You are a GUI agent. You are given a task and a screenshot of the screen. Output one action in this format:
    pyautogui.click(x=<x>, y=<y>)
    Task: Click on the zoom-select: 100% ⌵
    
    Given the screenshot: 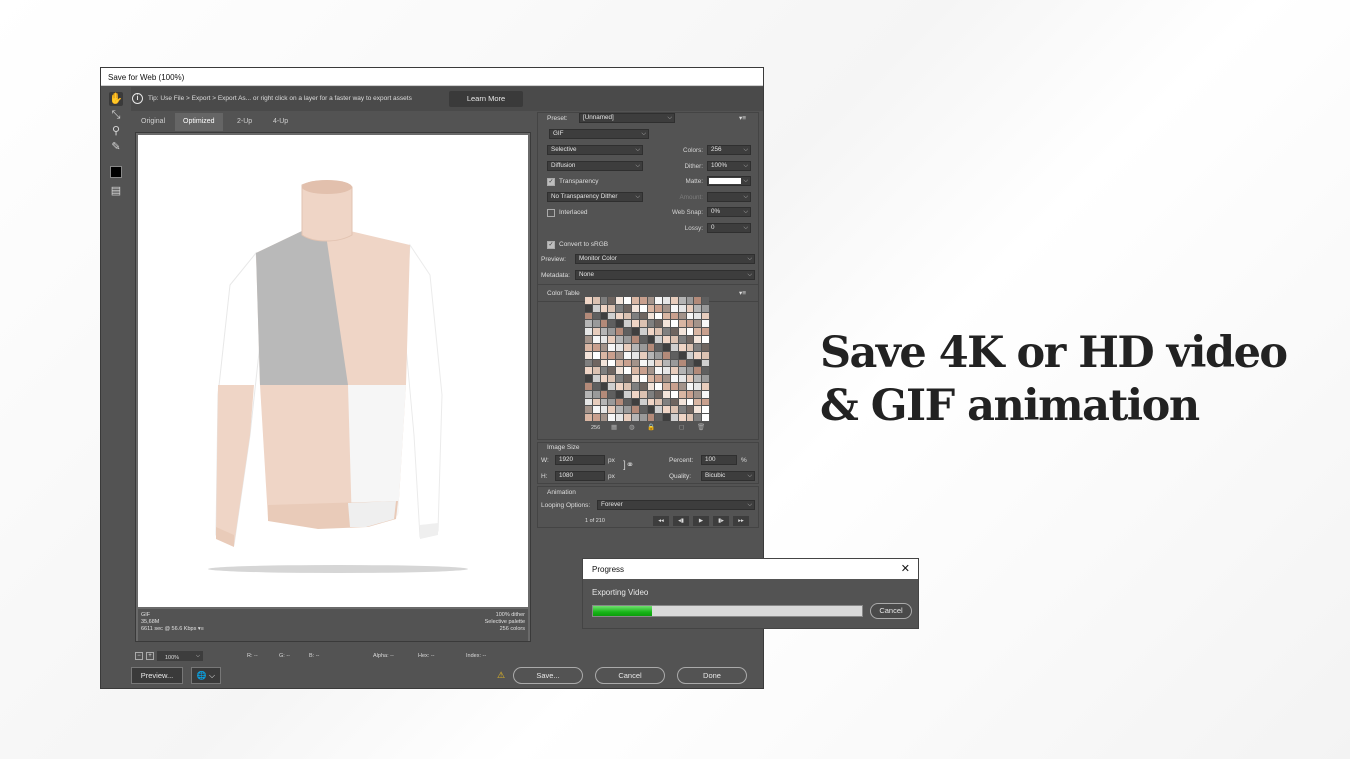 What is the action you would take?
    pyautogui.click(x=180, y=656)
    